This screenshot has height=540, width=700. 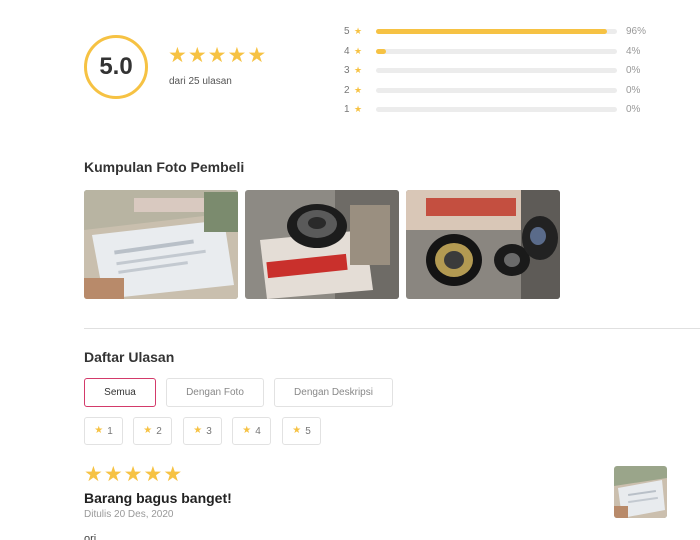 What do you see at coordinates (164, 167) in the screenshot?
I see `buyer-photos-title: Kumpulan Foto Pembeli` at bounding box center [164, 167].